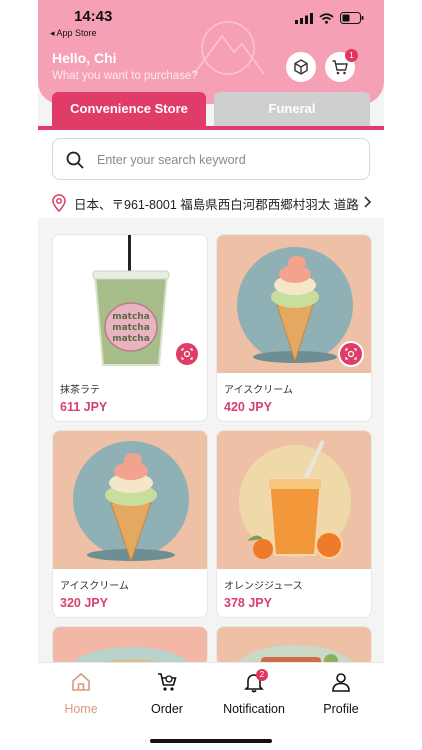  I want to click on cart-icon, so click(340, 67).